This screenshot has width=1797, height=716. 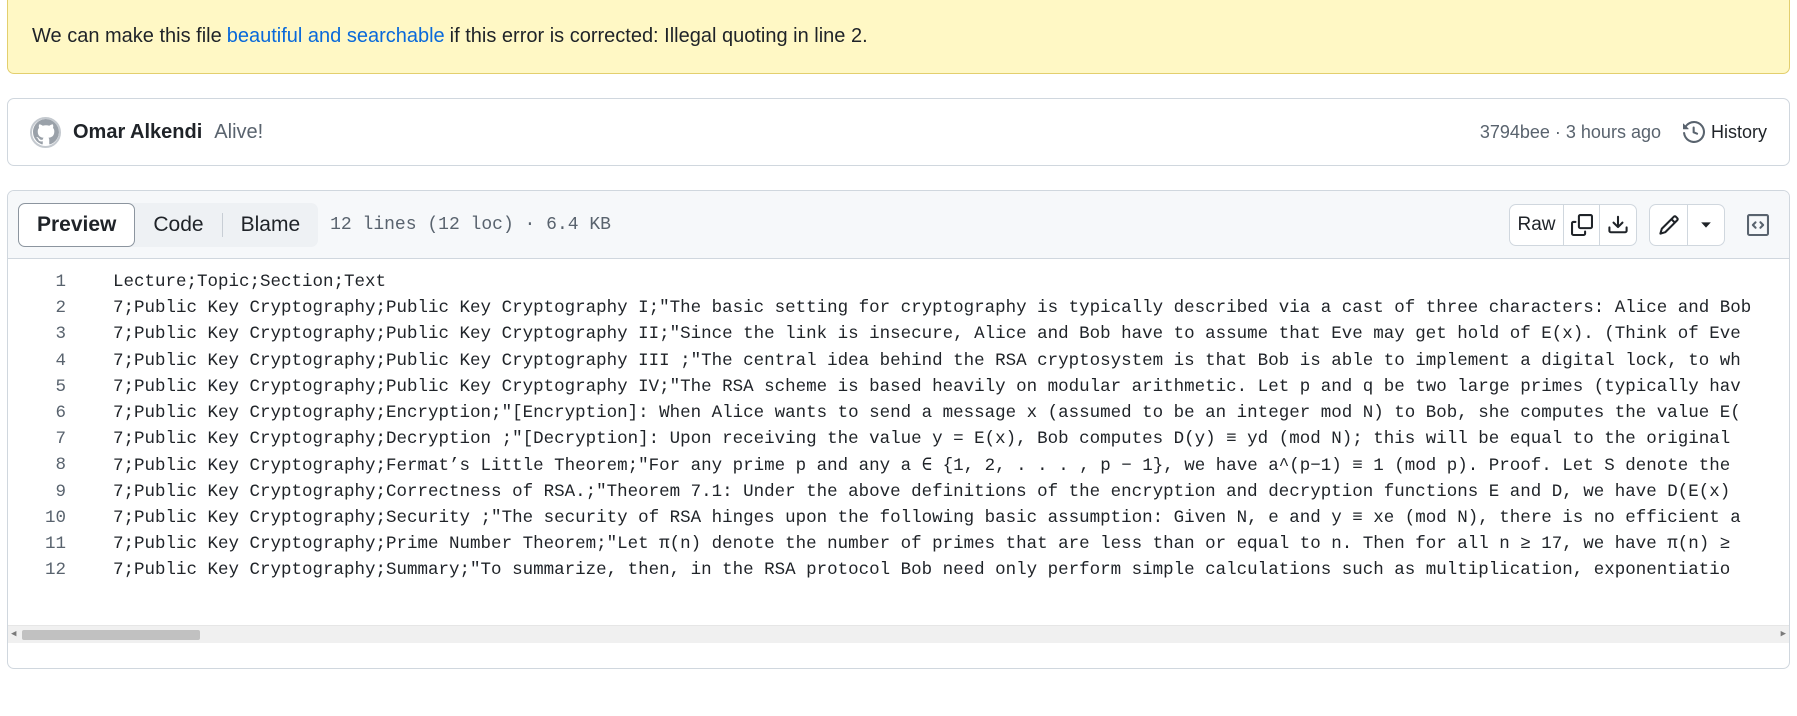 I want to click on line-number: 10, so click(x=44, y=518).